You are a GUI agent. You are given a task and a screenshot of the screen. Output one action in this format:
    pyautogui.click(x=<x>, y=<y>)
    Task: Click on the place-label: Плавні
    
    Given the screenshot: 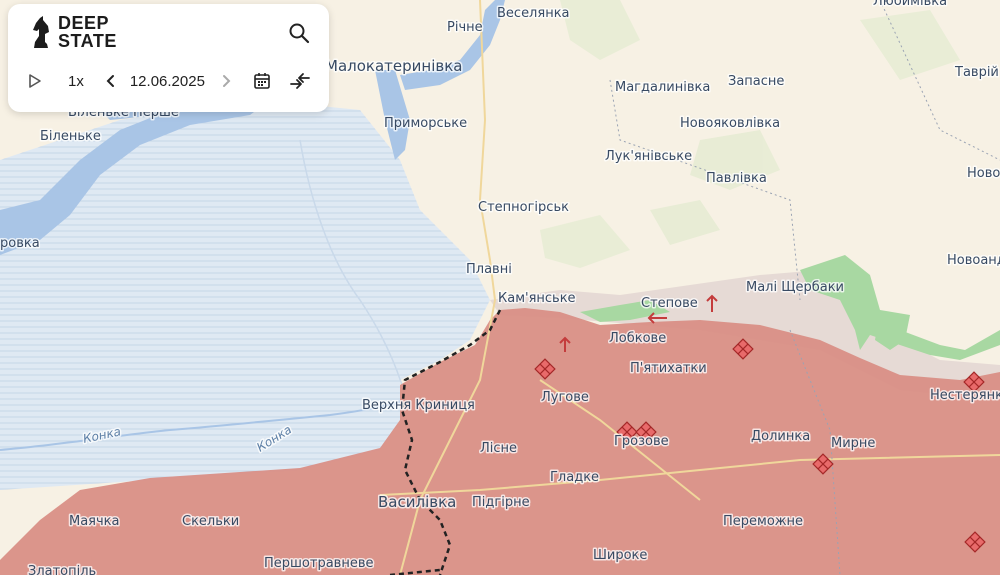 What is the action you would take?
    pyautogui.click(x=489, y=269)
    